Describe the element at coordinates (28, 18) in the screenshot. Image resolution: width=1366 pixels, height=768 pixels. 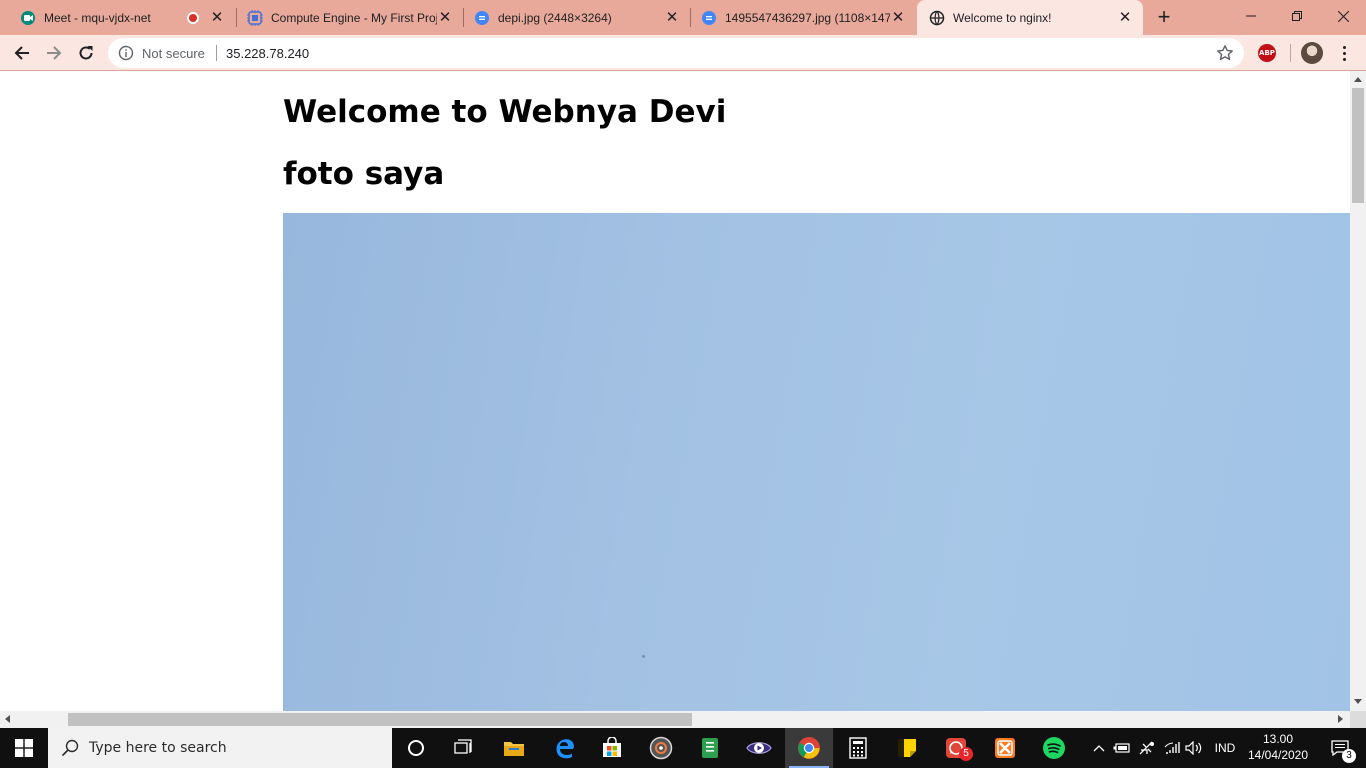
I see `google-meet-icon` at that location.